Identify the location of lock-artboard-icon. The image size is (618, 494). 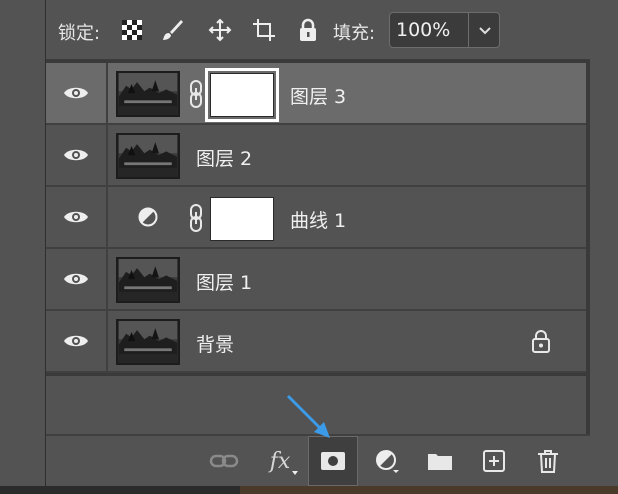
(264, 30).